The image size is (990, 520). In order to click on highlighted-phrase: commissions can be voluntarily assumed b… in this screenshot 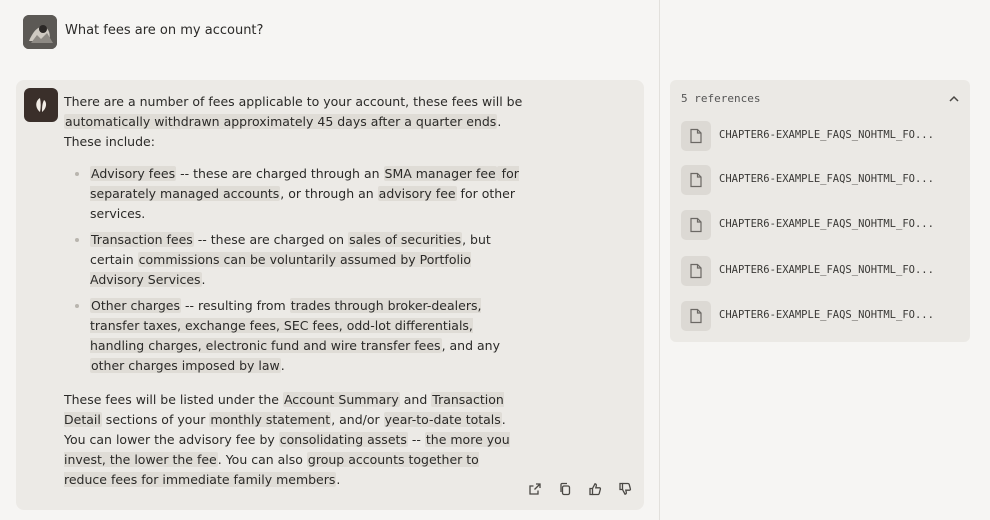, I will do `click(281, 269)`.